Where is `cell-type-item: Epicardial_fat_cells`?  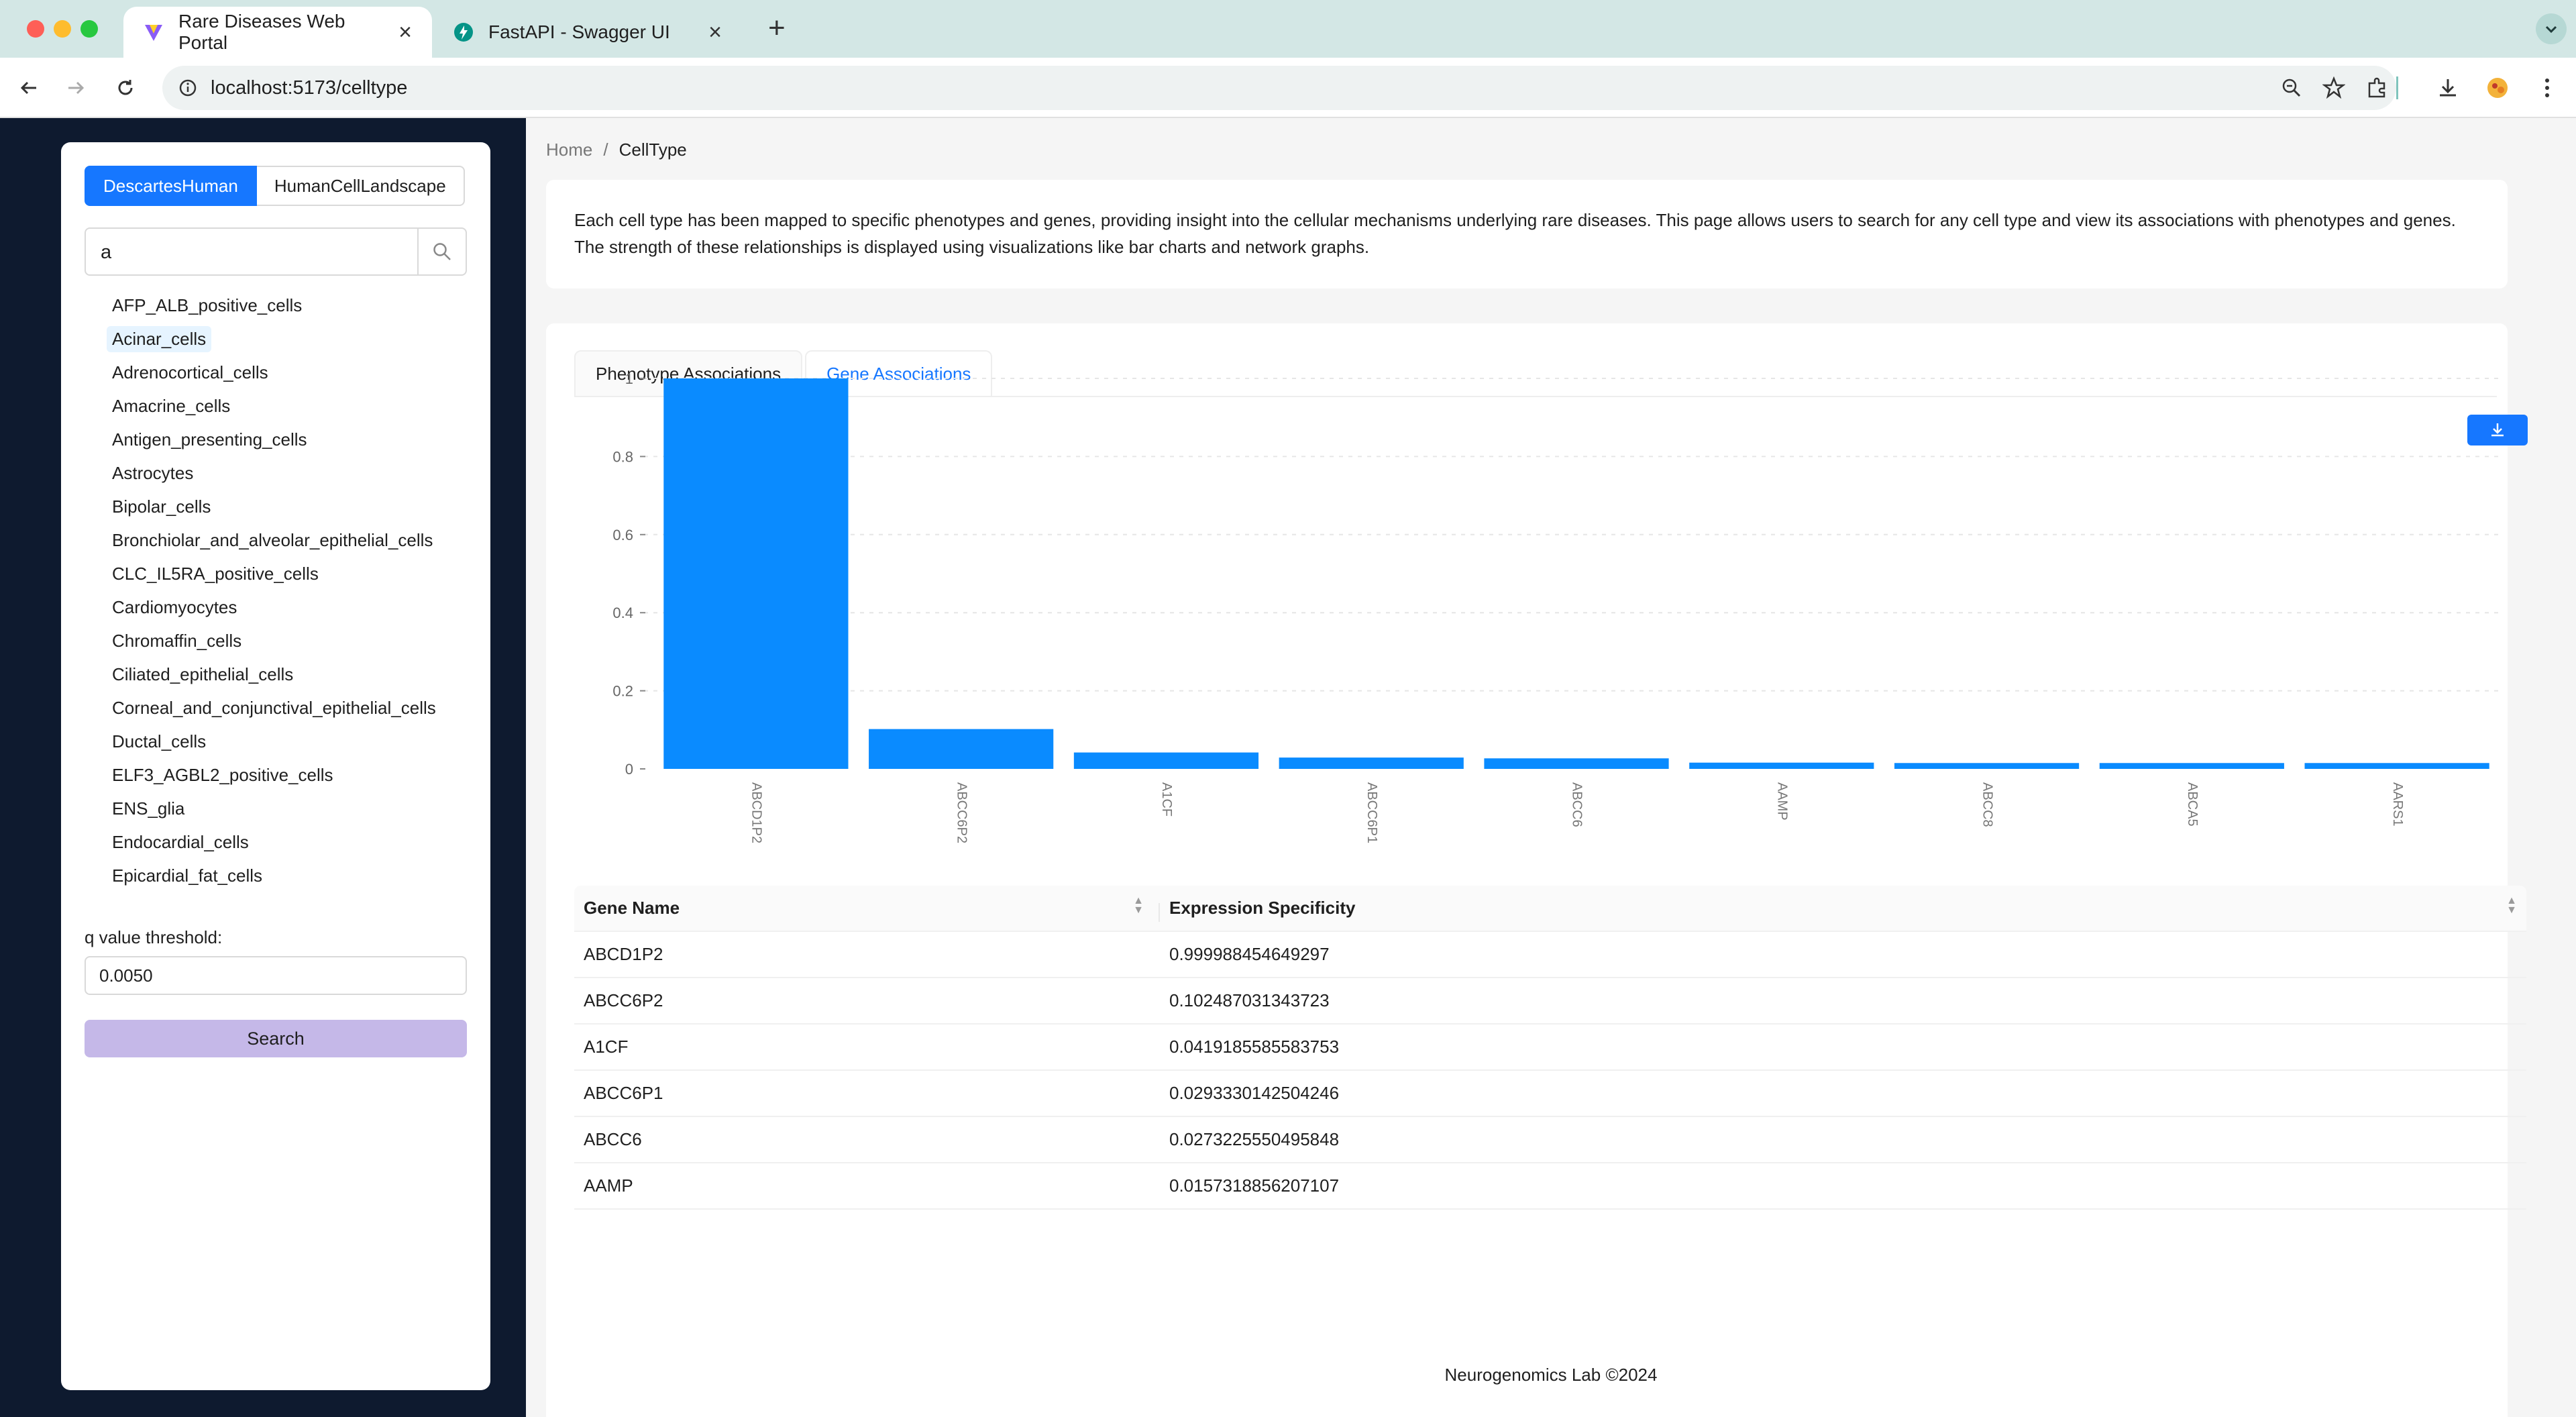 cell-type-item: Epicardial_fat_cells is located at coordinates (293, 875).